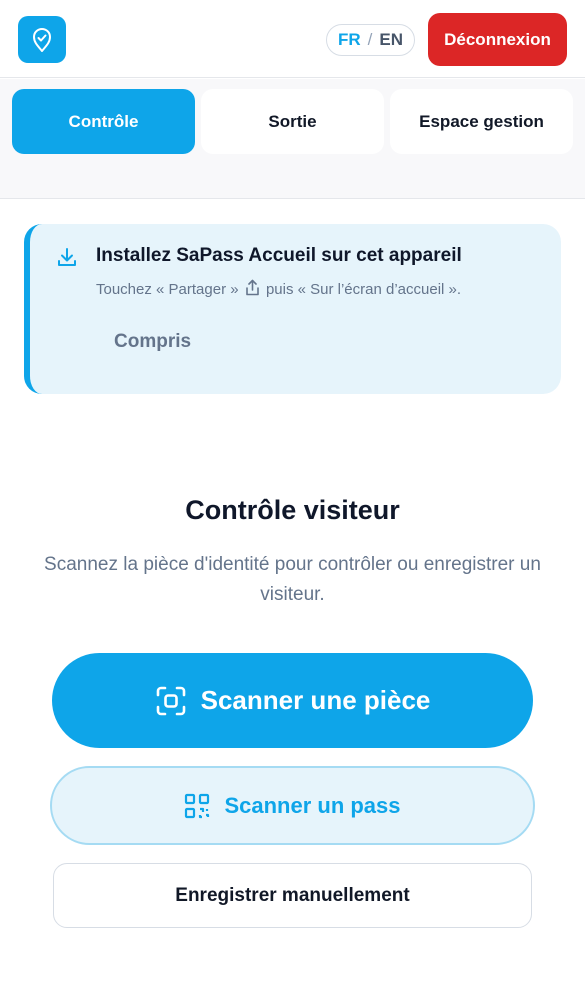  What do you see at coordinates (292, 510) in the screenshot?
I see `page-title: Contrôle visiteur` at bounding box center [292, 510].